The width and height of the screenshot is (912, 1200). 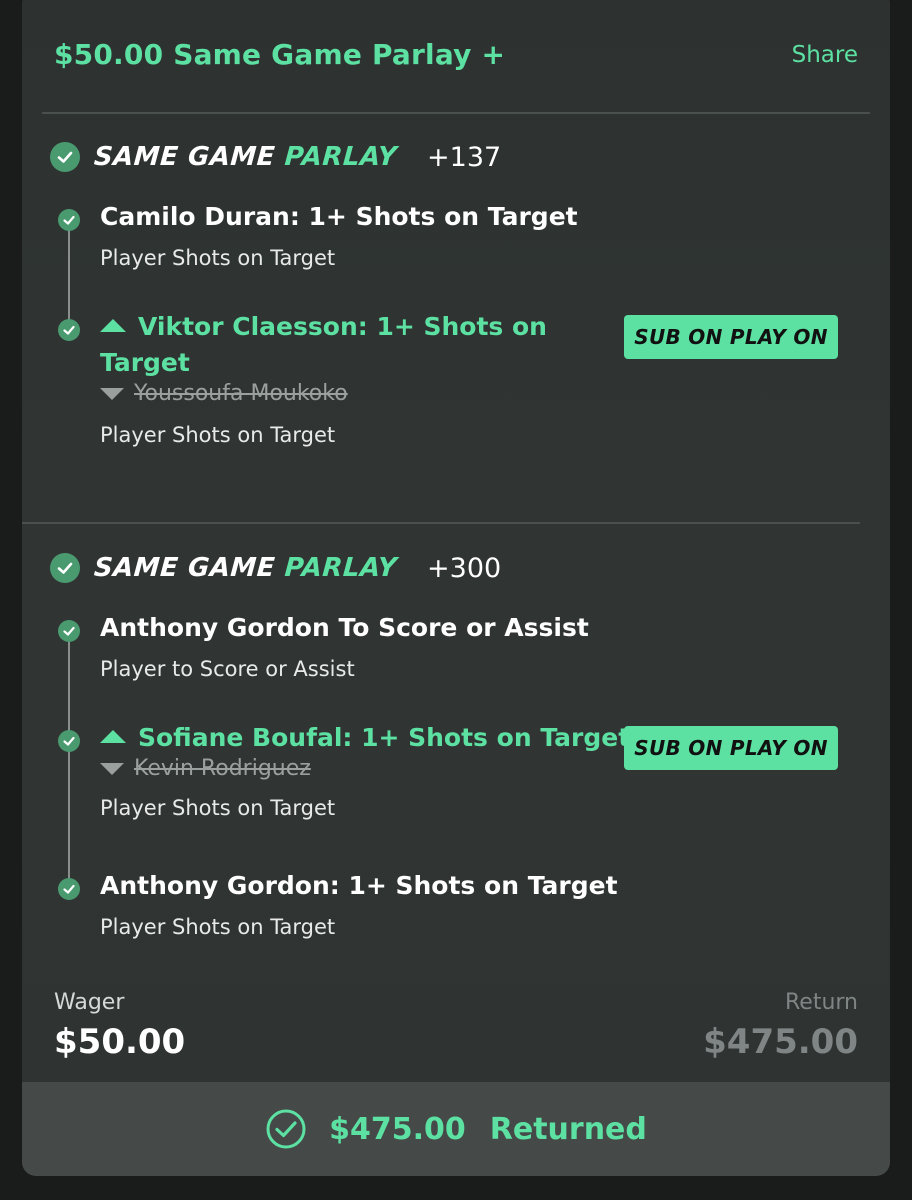 What do you see at coordinates (441, 523) in the screenshot?
I see `parlay-divider` at bounding box center [441, 523].